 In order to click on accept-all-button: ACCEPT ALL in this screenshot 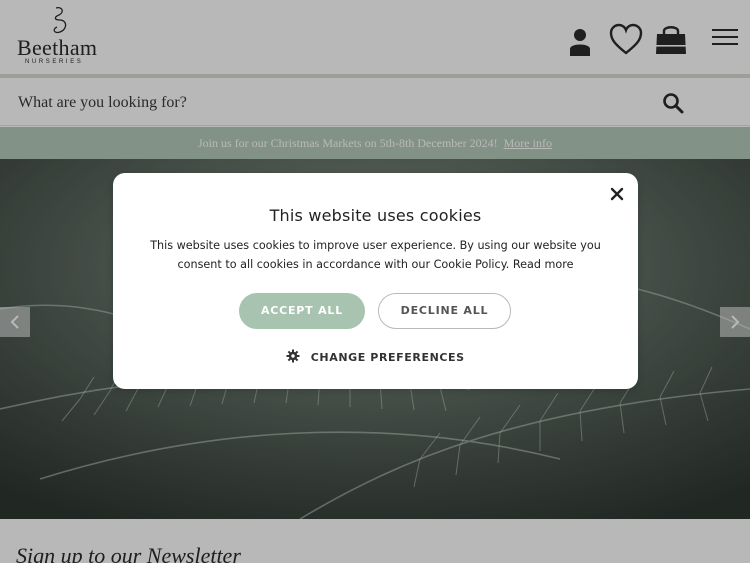, I will do `click(302, 311)`.